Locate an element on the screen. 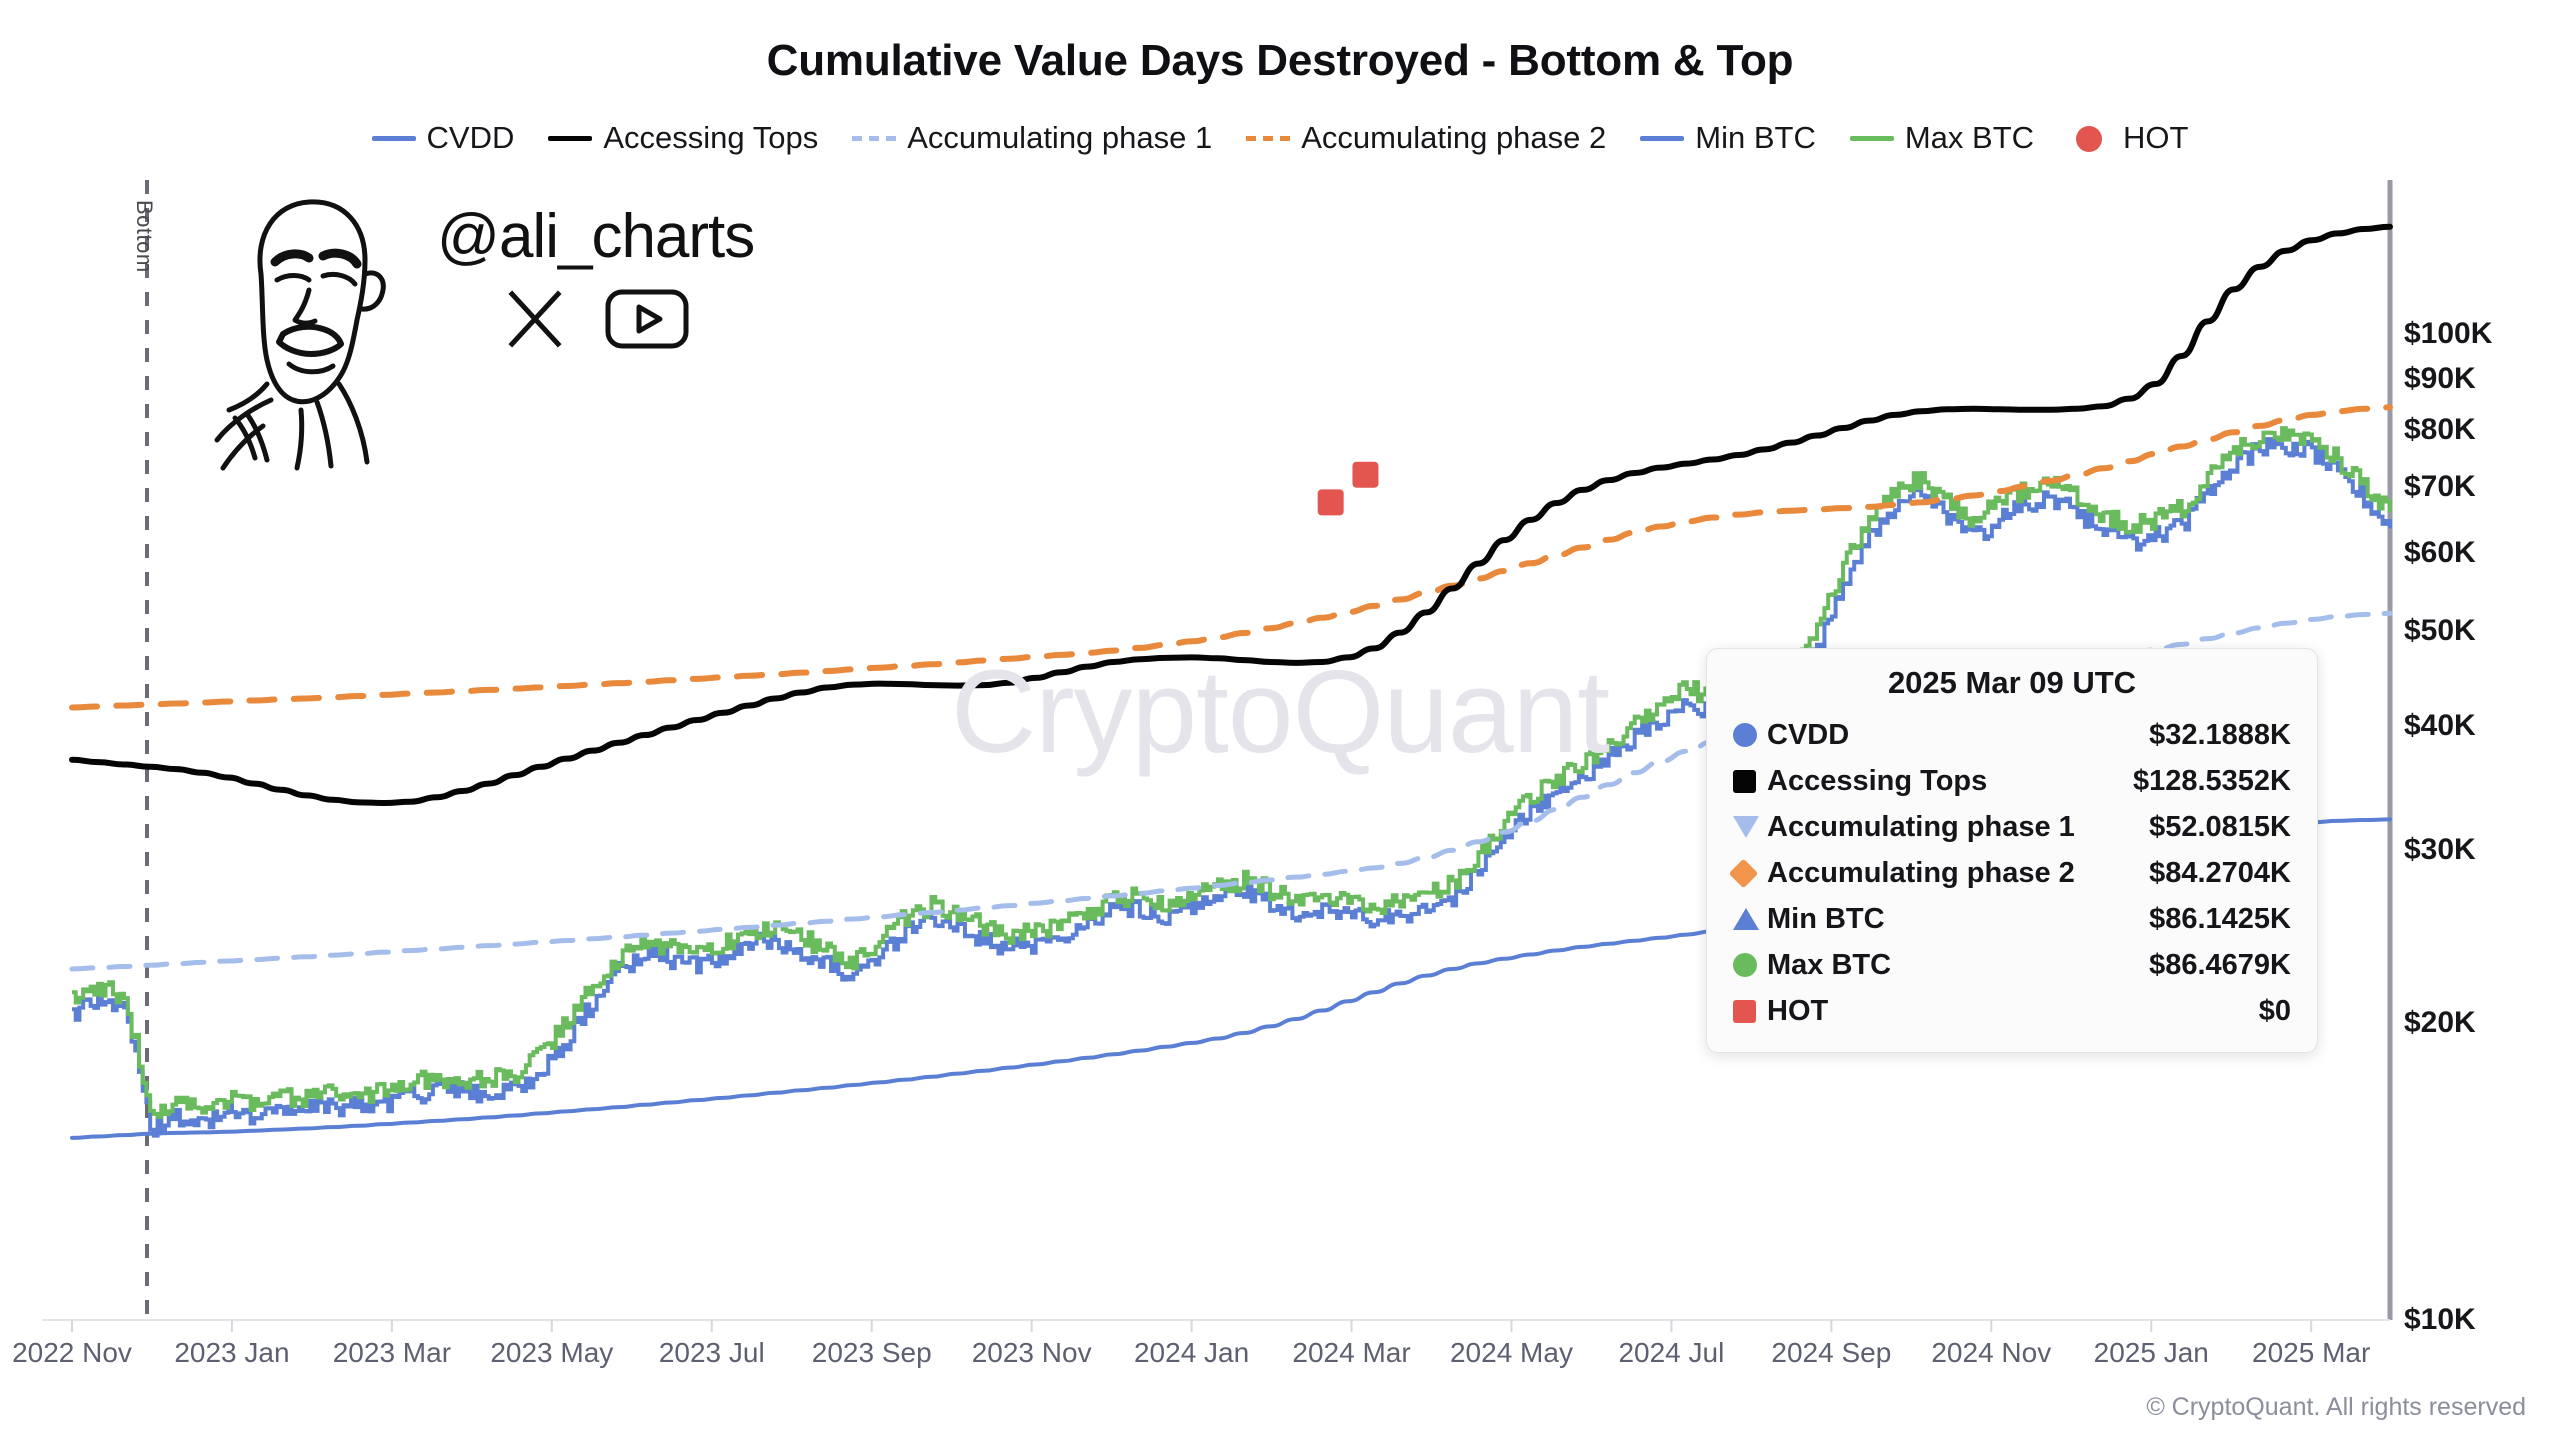  tooltip-row: Min BTC $86.1425K is located at coordinates (2012, 919).